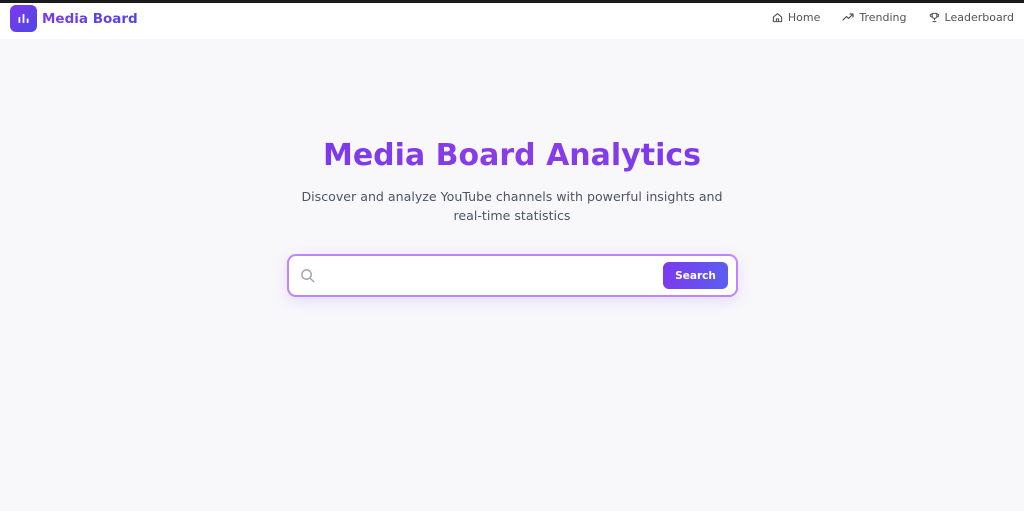 The width and height of the screenshot is (1024, 511). I want to click on bar-chart-logo-icon, so click(23, 18).